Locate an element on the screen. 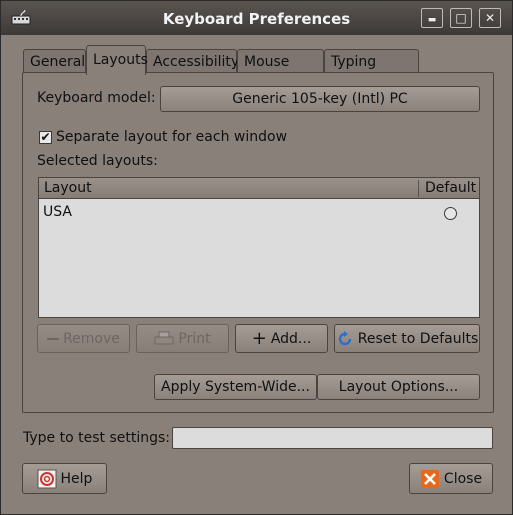 The image size is (513, 515). tab-layouts: Layouts is located at coordinates (117, 60).